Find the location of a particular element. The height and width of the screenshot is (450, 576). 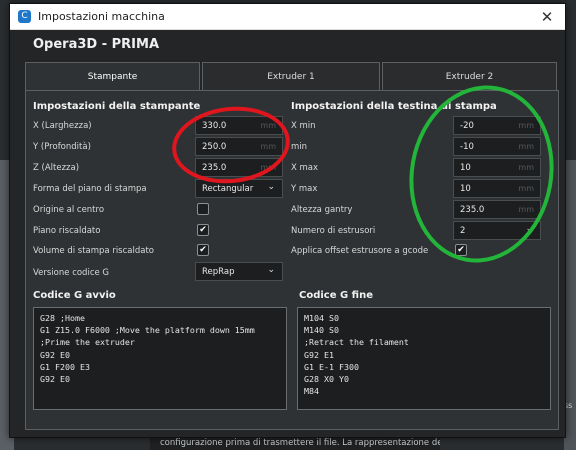

extruder-offset-label: Applica offset estrusore a gcode is located at coordinates (360, 251).